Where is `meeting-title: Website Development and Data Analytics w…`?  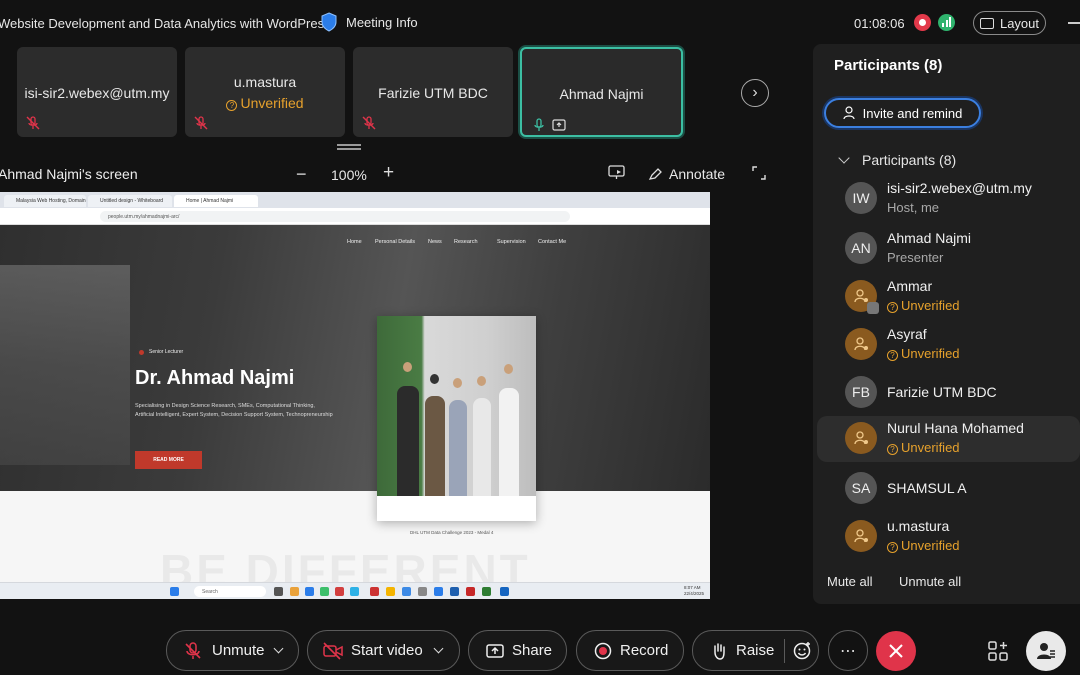
meeting-title: Website Development and Data Analytics w… is located at coordinates (165, 23).